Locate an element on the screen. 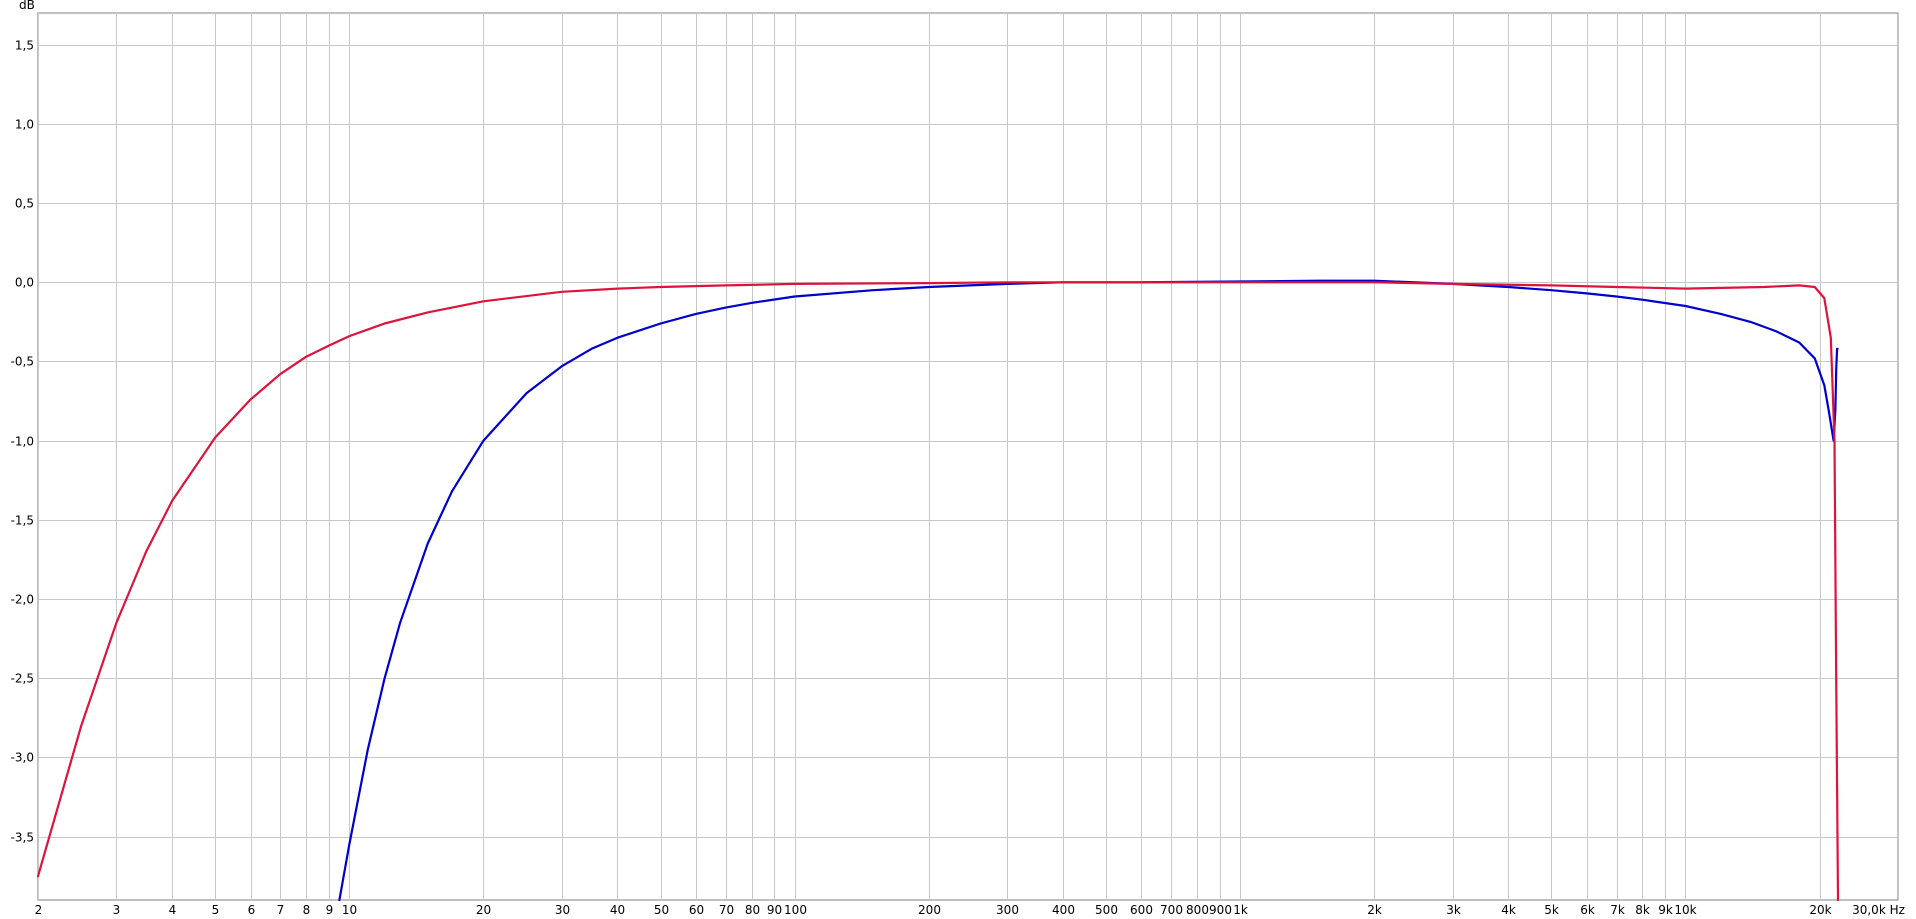  x-tick-label: 9k is located at coordinates (1665, 910).